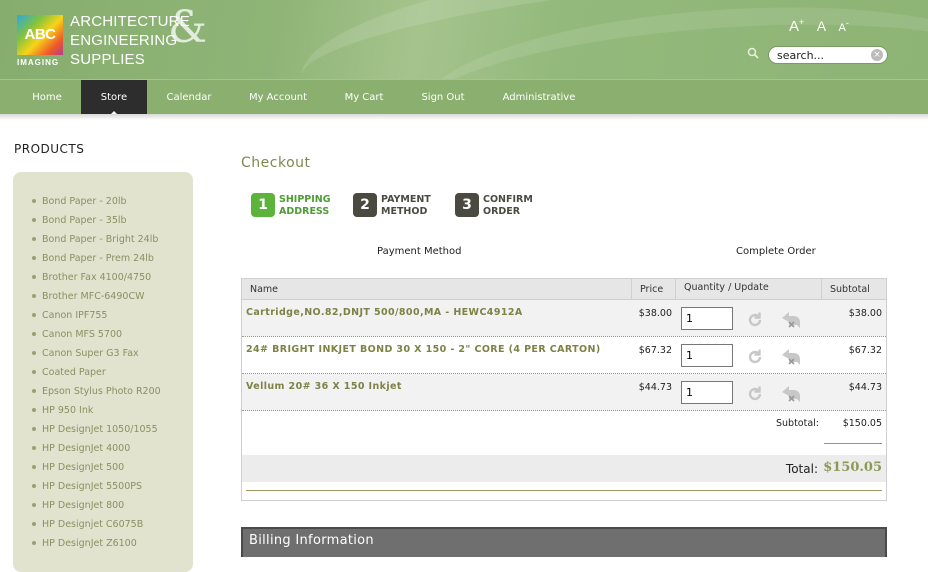  I want to click on nav-calendar: Calendar, so click(189, 97).